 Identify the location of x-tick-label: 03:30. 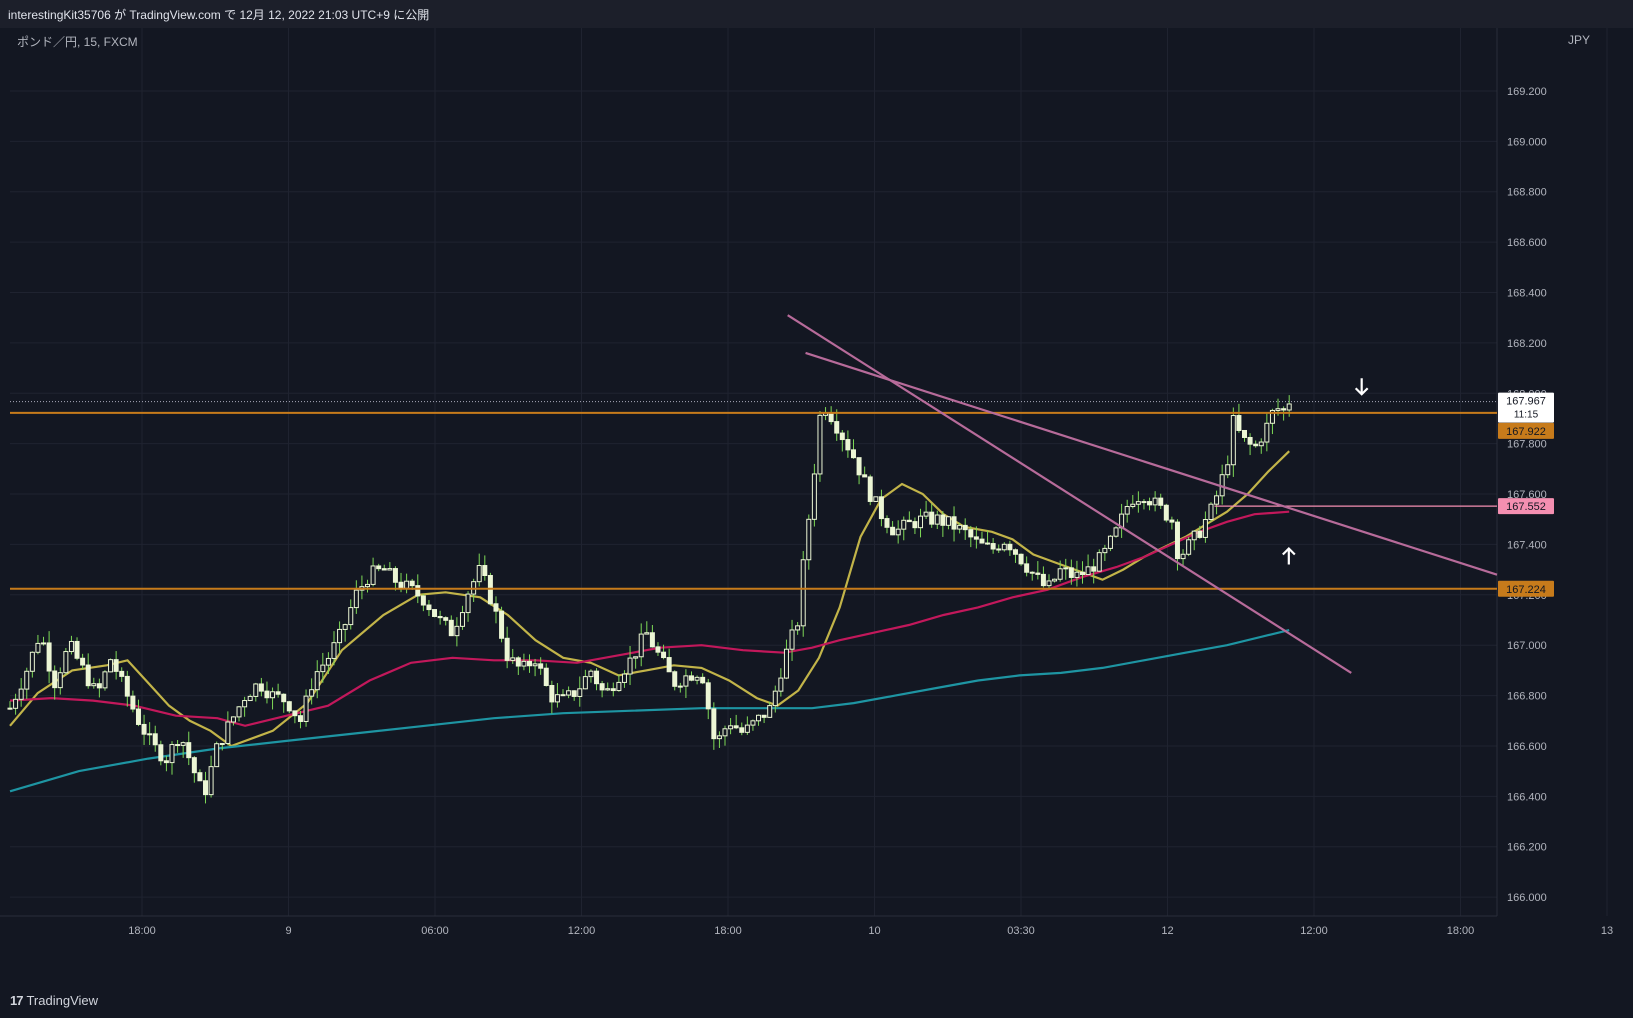
(1021, 931).